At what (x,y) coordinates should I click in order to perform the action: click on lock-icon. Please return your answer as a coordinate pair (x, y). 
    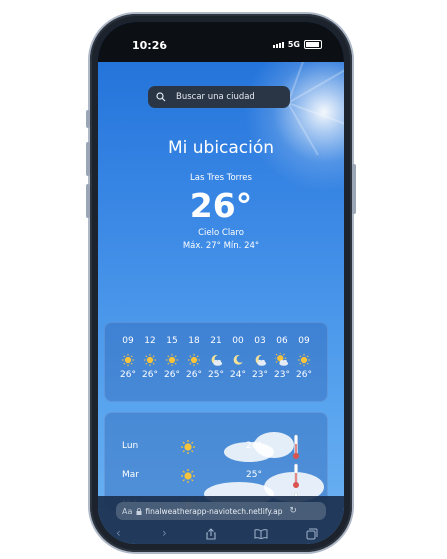
    Looking at the image, I should click on (139, 511).